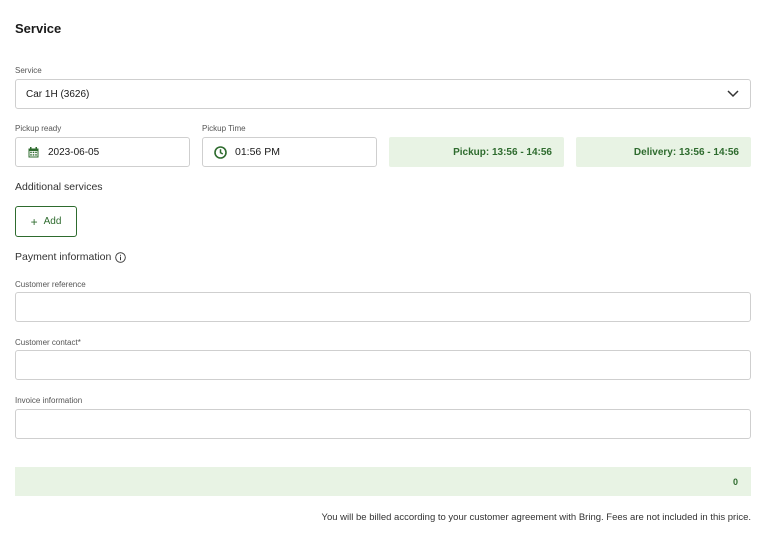 This screenshot has width=768, height=535. Describe the element at coordinates (121, 257) in the screenshot. I see `info-icon` at that location.